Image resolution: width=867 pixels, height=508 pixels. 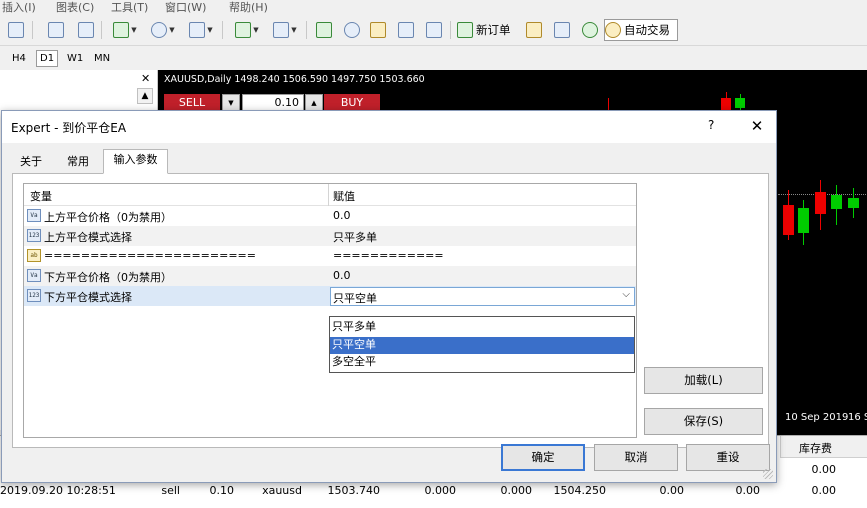 I want to click on table-row: Va 上方平仓价格（0为禁用） 0.0, so click(x=330, y=216).